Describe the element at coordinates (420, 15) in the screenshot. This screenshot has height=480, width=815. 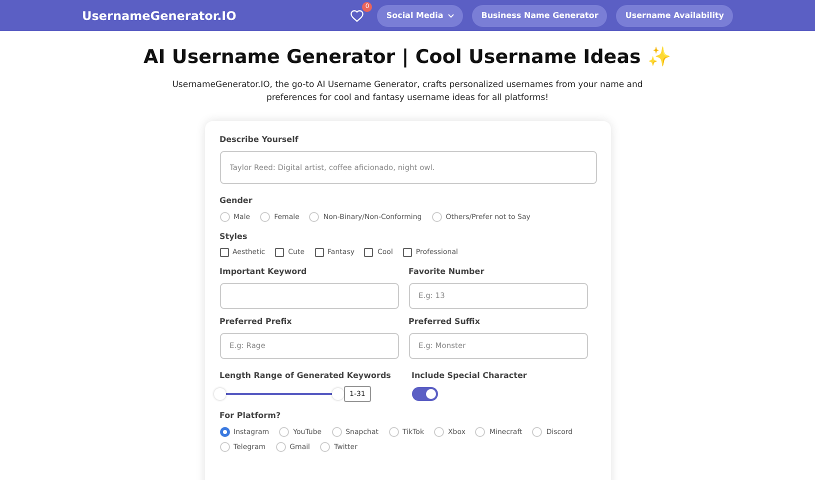
I see `dropdown-button: Social Media` at that location.